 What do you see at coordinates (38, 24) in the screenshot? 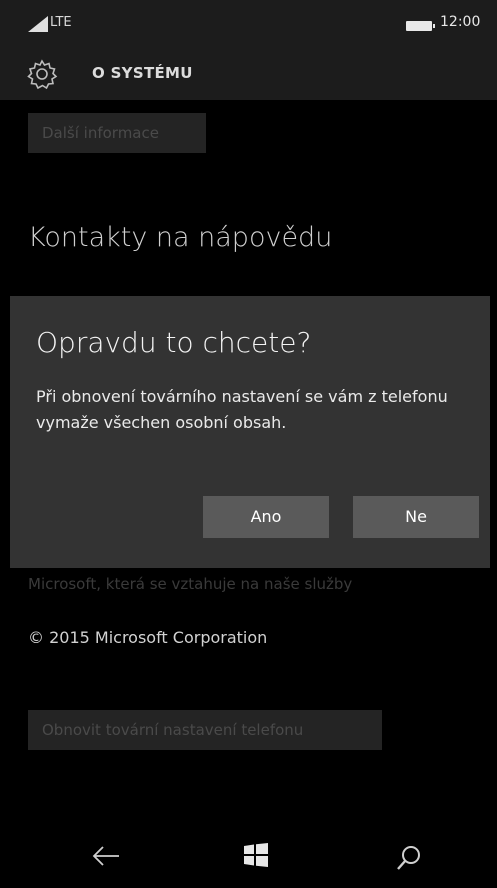
I see `signal-icon` at bounding box center [38, 24].